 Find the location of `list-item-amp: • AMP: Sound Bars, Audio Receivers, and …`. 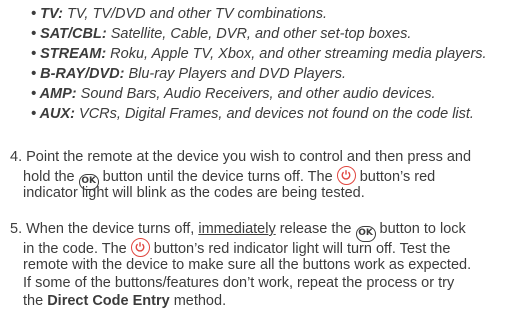

list-item-amp: • AMP: Sound Bars, Audio Receivers, and … is located at coordinates (271, 94).